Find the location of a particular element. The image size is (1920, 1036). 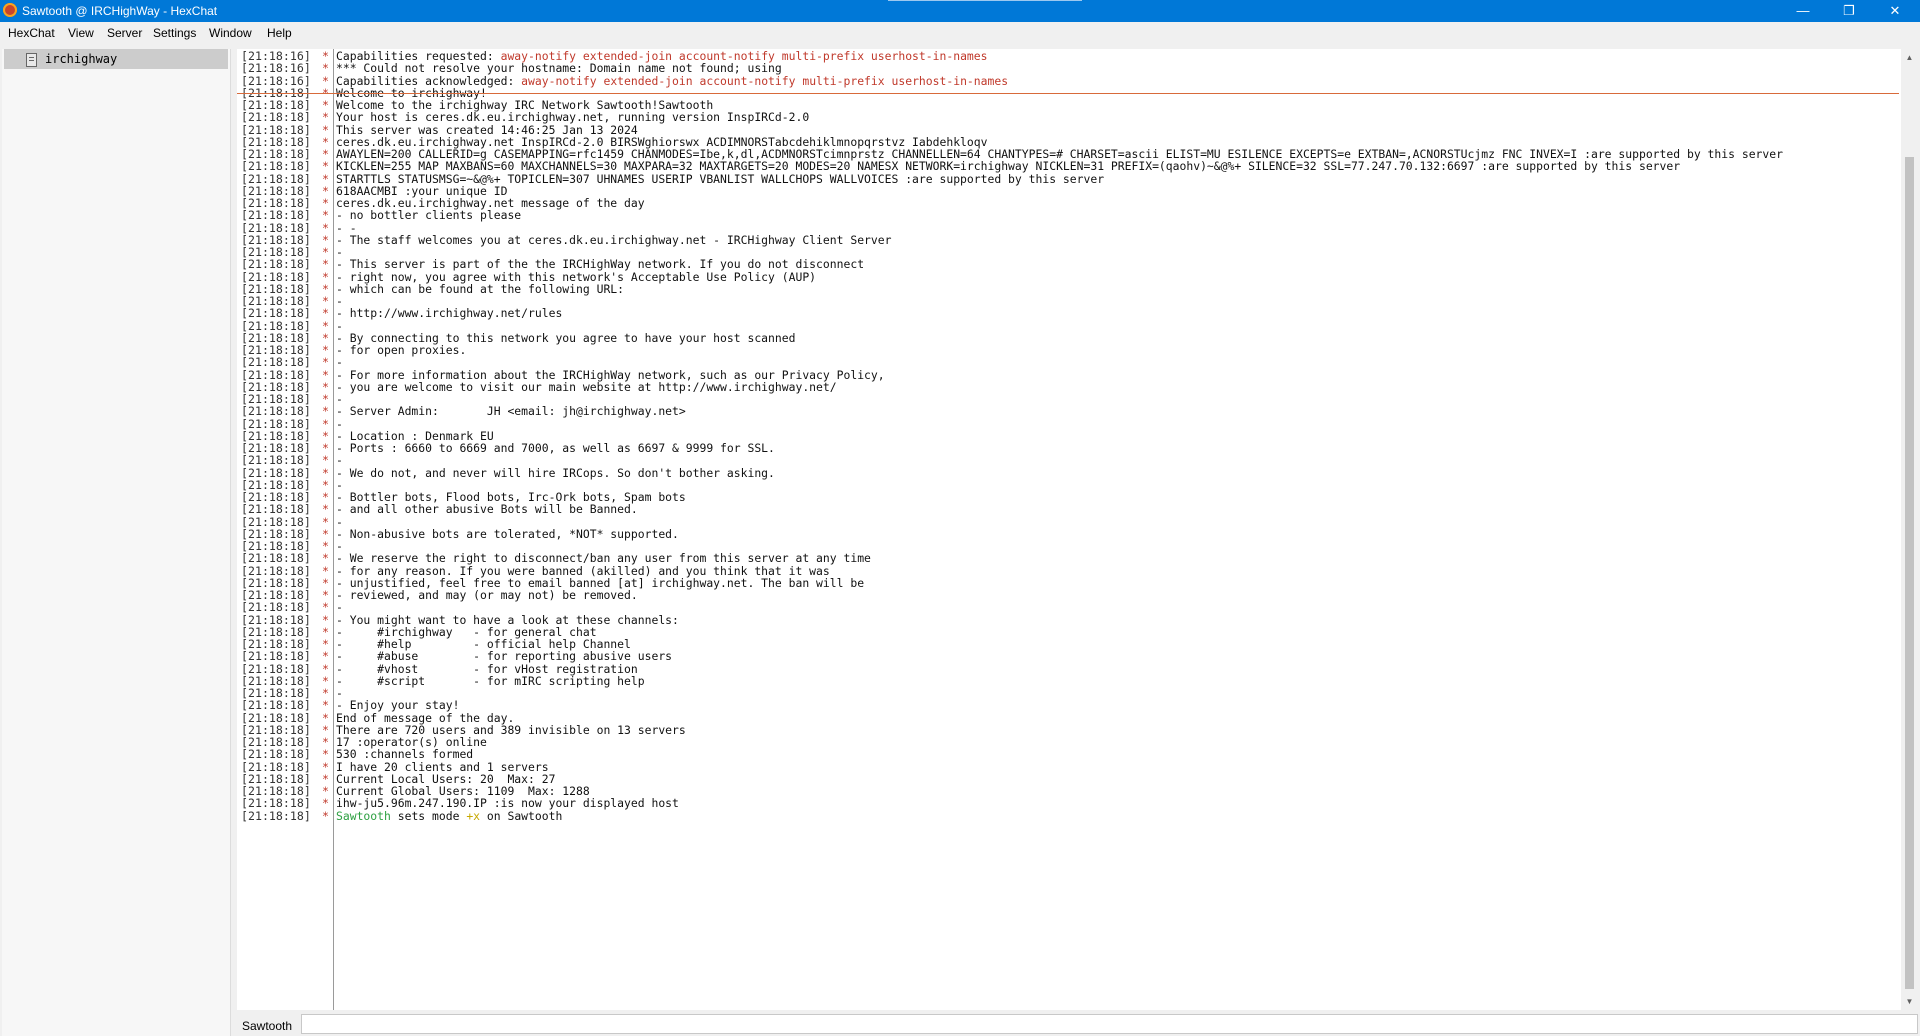

scroll-down-arrow-icon: ▼ is located at coordinates (1909, 1001).